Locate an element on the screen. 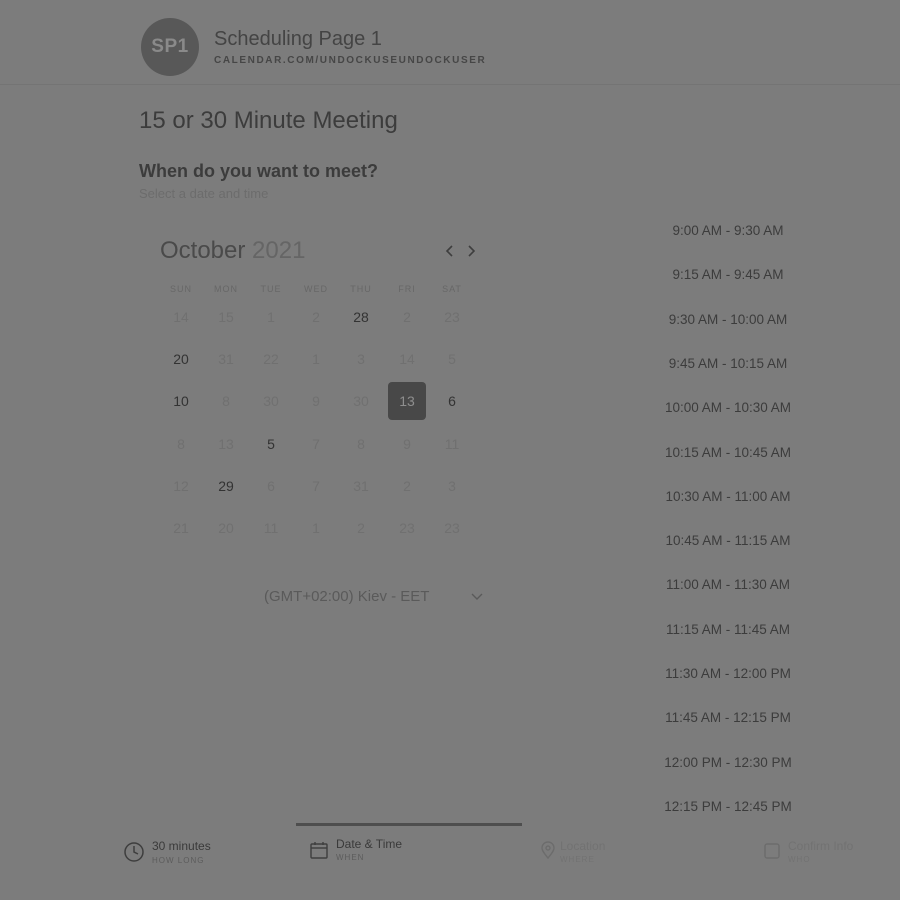 This screenshot has height=900, width=900. weekday-label: MON is located at coordinates (226, 289).